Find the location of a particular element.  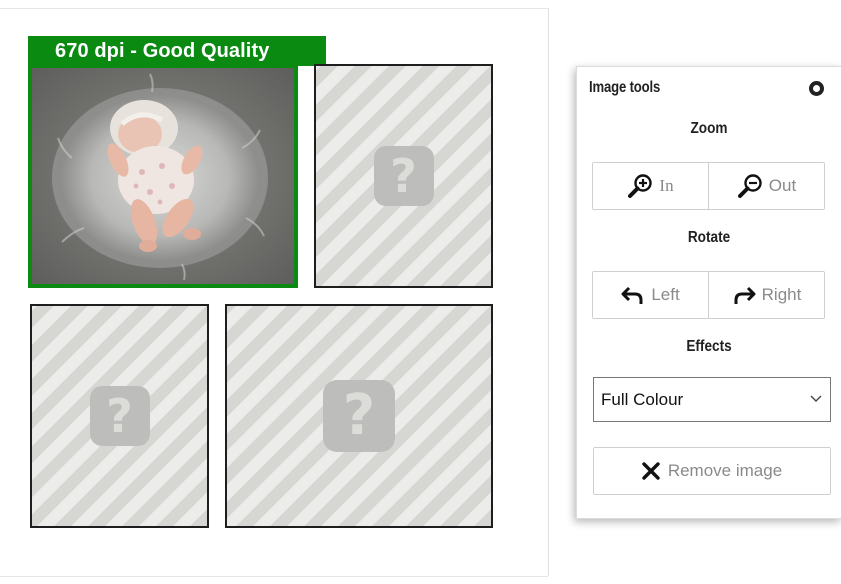

zoom-heading: Zoom is located at coordinates (709, 128).